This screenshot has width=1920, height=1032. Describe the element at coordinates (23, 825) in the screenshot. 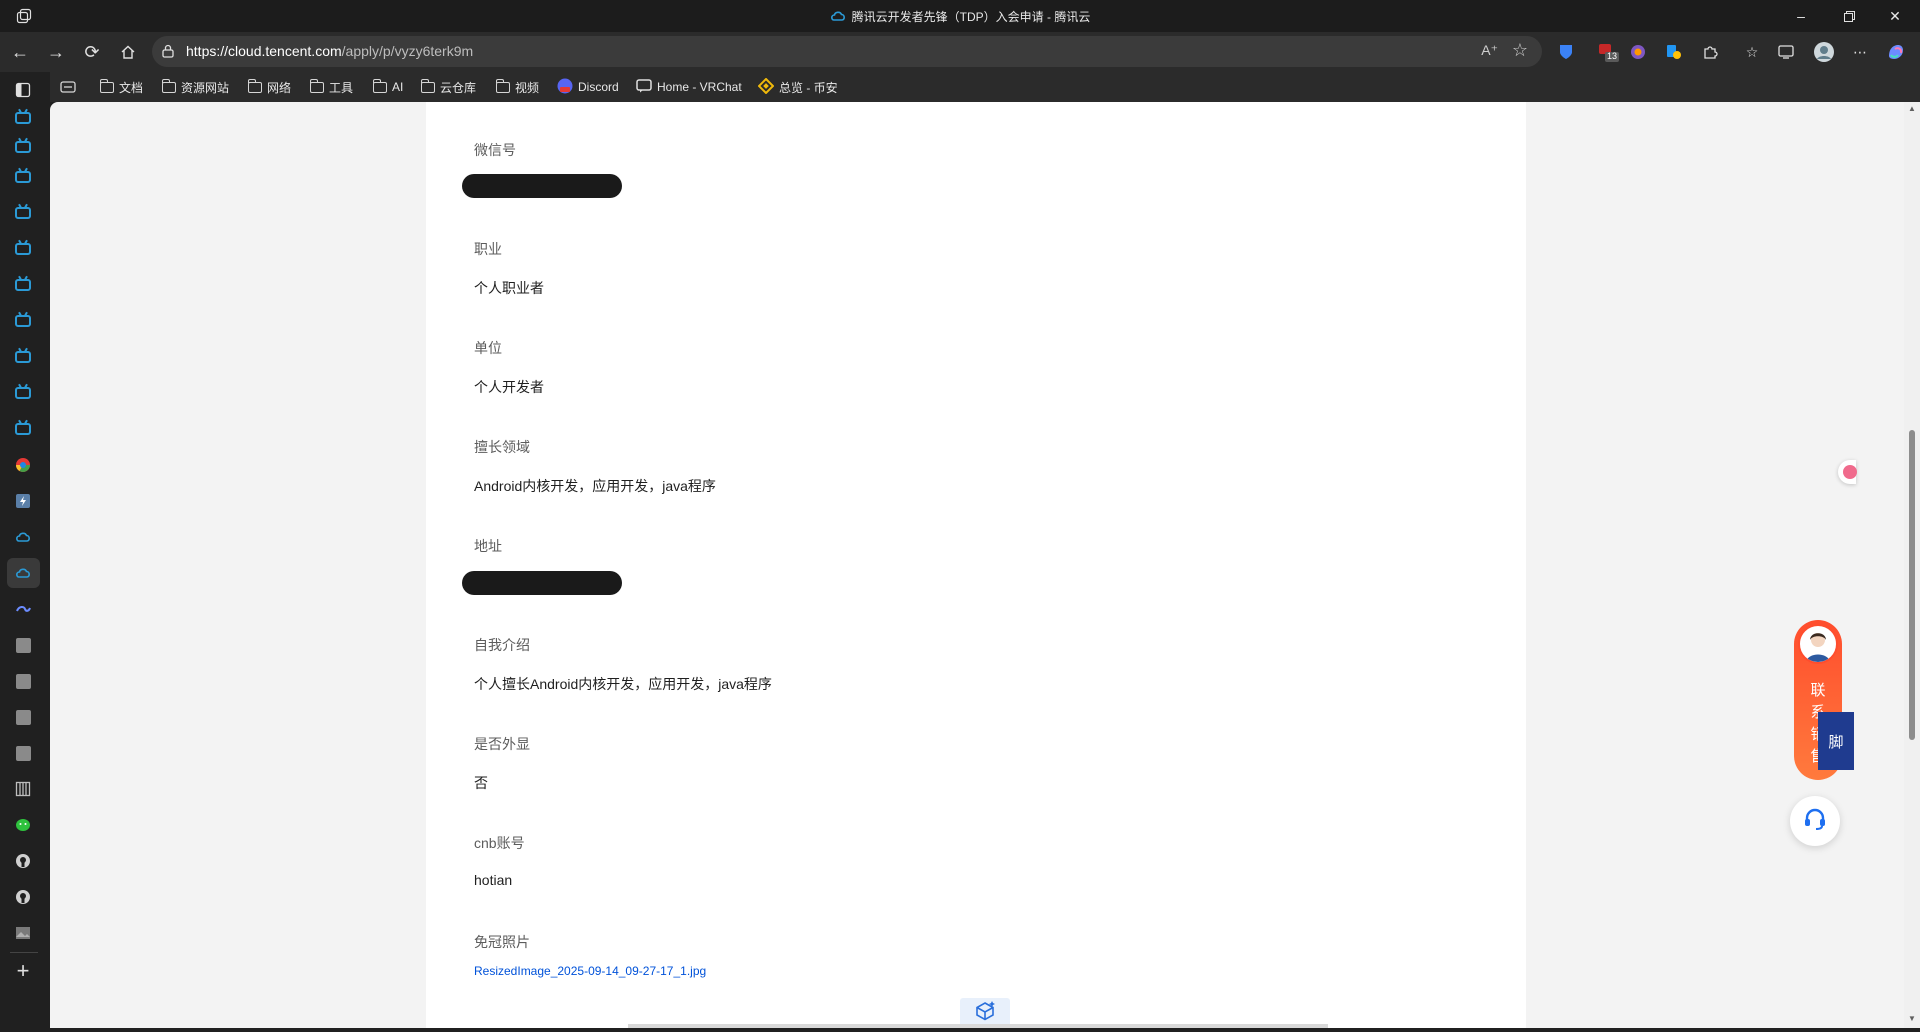

I see `tab-wechat-icon` at that location.